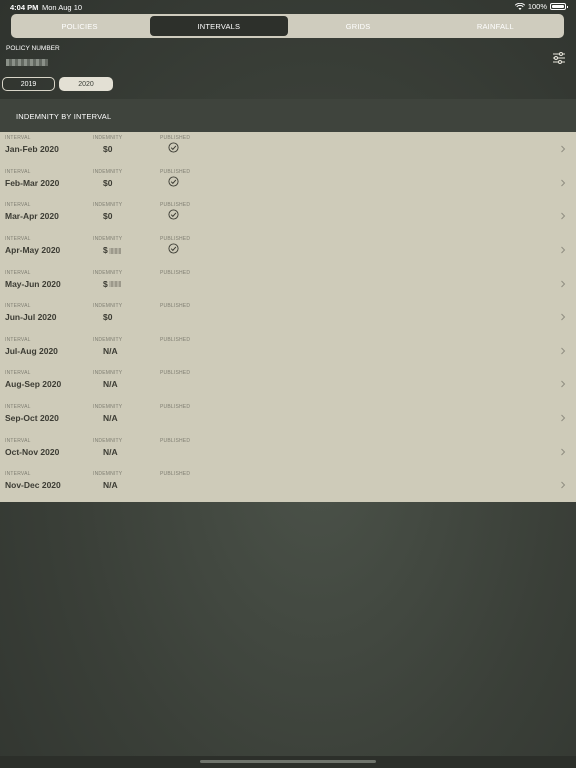  What do you see at coordinates (33, 283) in the screenshot?
I see `interval-value: May-Jun 2020` at bounding box center [33, 283].